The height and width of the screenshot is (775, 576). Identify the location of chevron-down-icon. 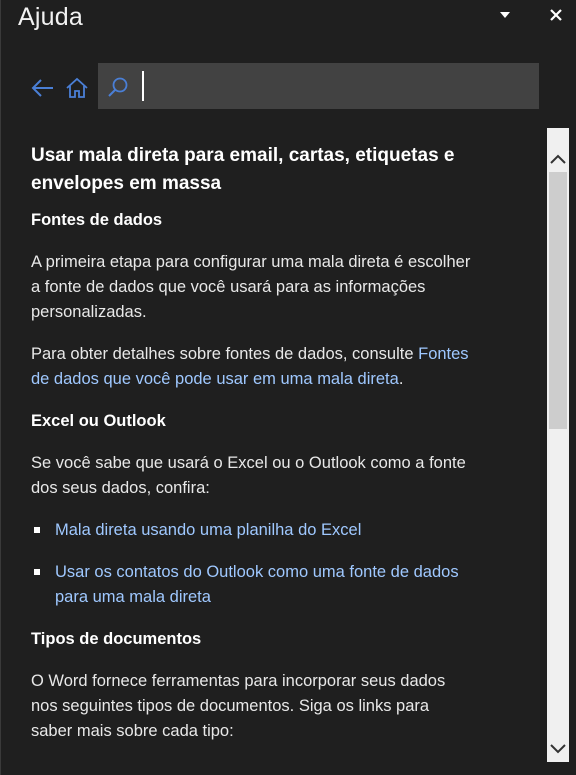
(558, 749).